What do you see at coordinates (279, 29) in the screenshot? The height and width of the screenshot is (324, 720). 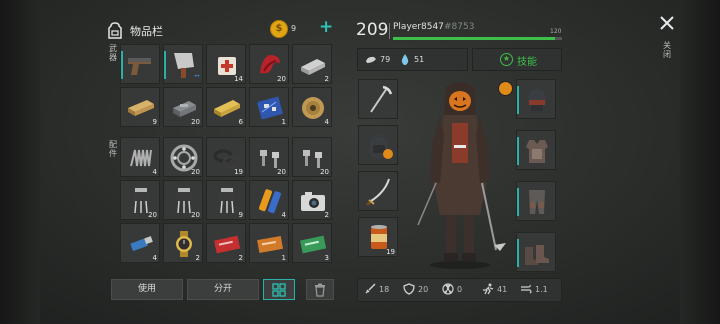 I see `coin-icon: $` at bounding box center [279, 29].